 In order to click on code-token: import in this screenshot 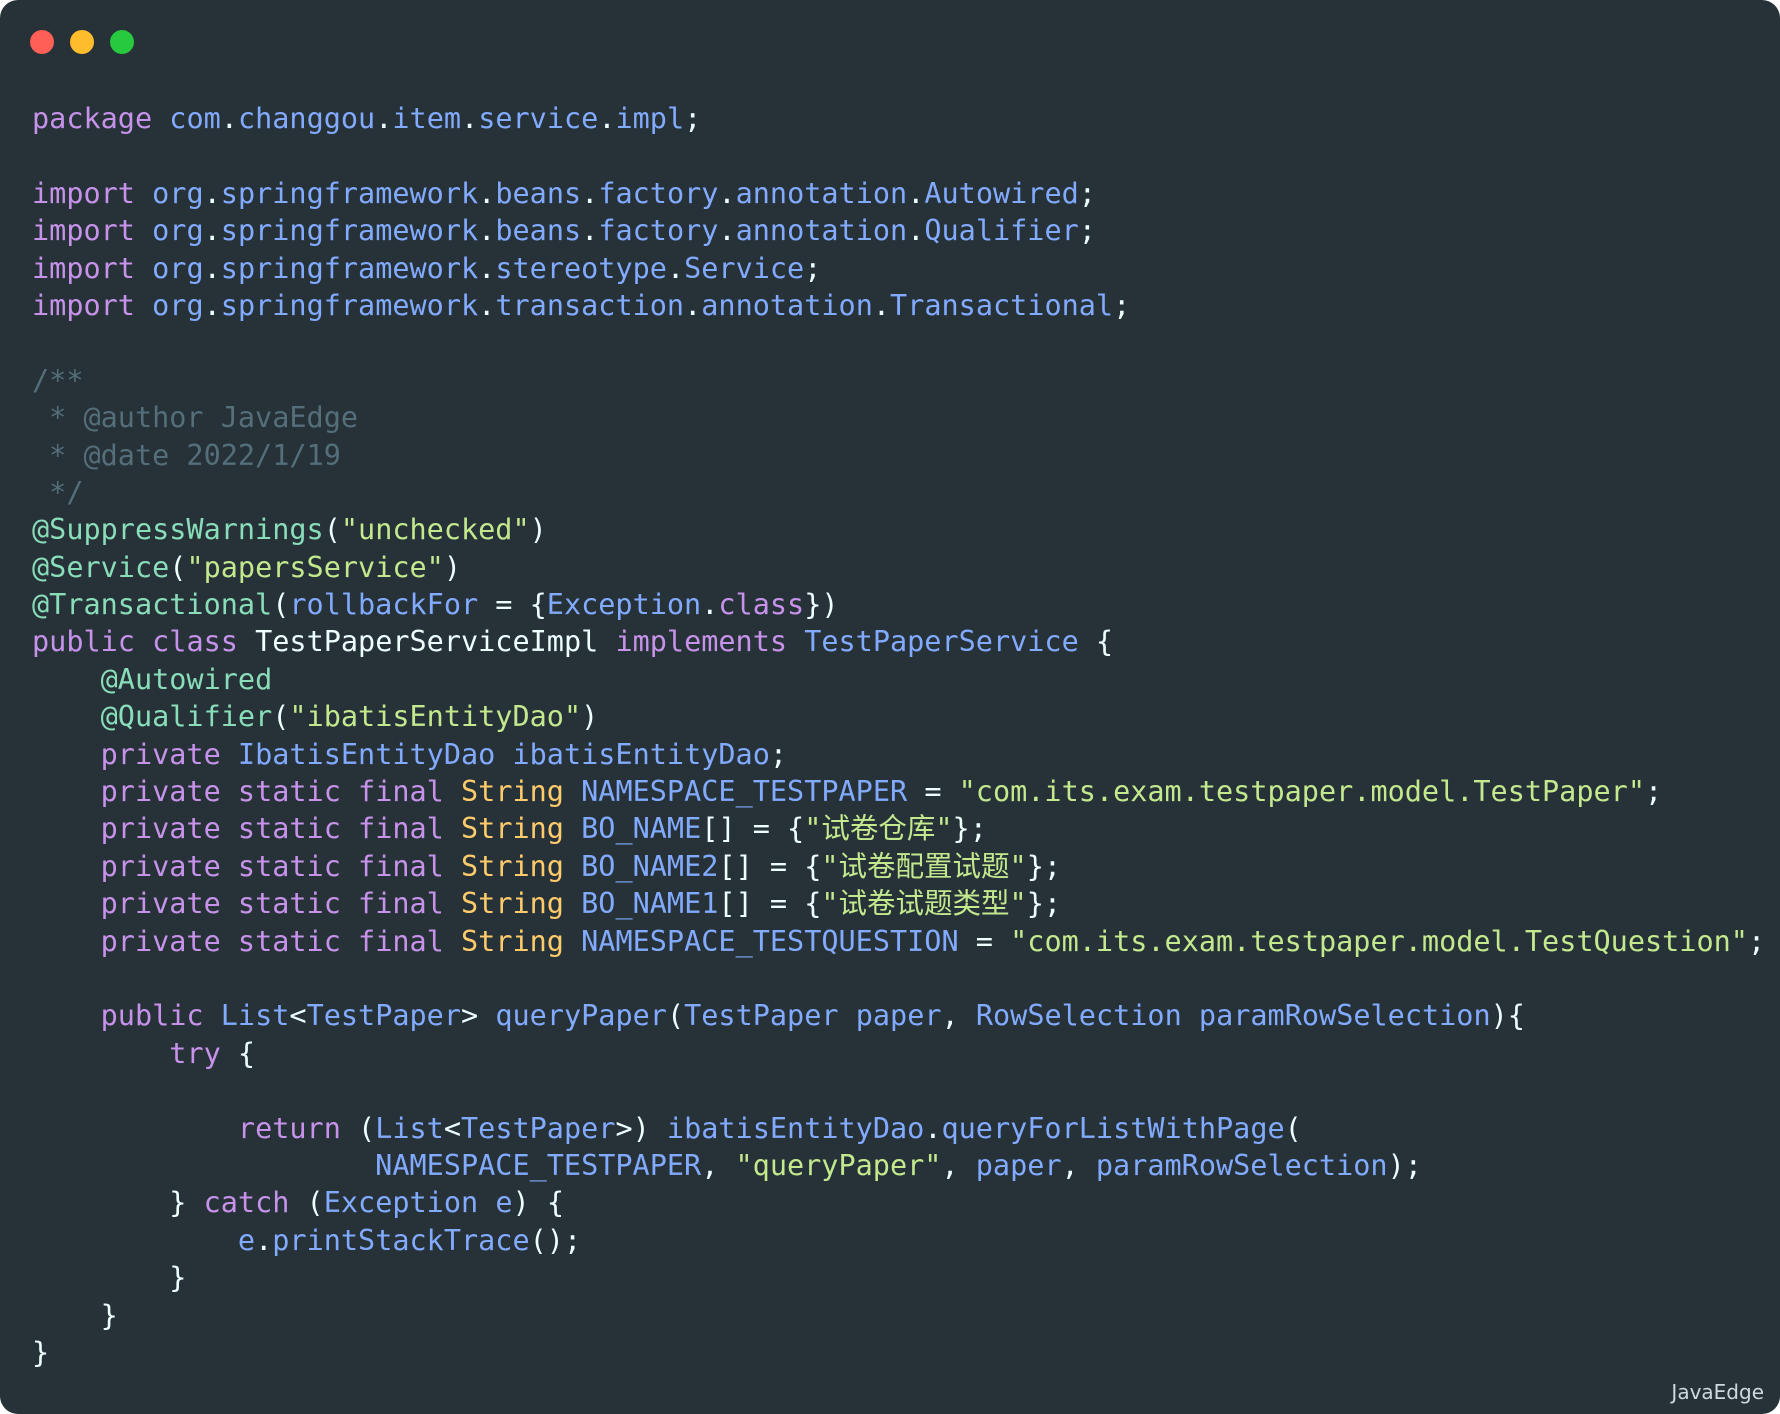, I will do `click(83, 305)`.